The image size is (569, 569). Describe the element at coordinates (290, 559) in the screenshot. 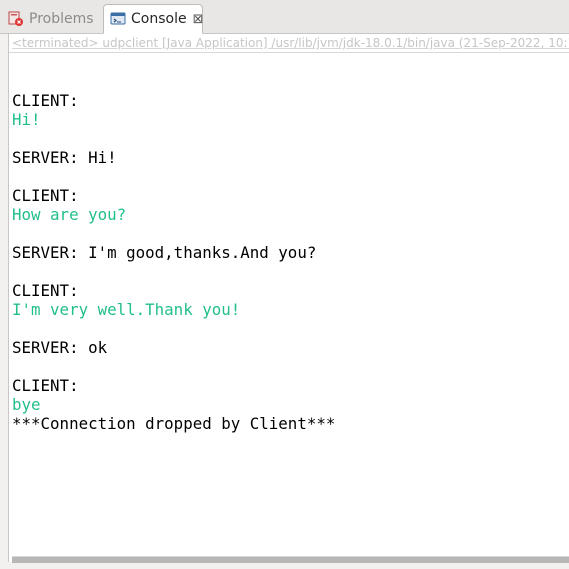

I see `horizontal-scrollbar` at that location.